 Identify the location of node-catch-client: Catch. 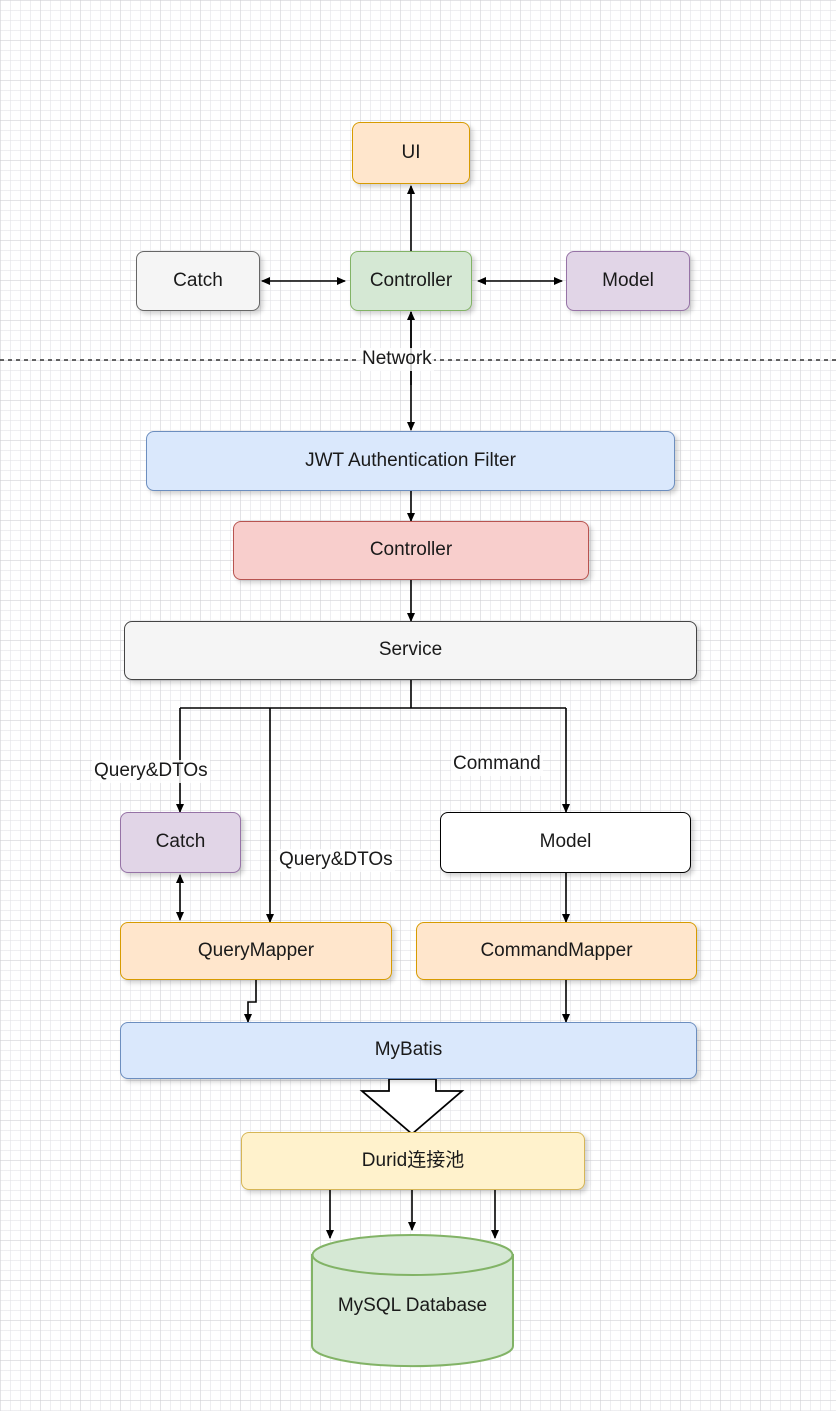
(198, 281).